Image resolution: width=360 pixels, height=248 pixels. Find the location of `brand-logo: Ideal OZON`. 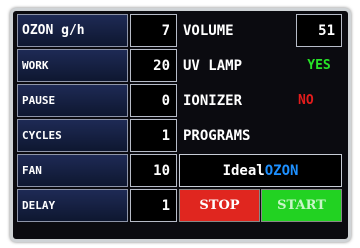

brand-logo: Ideal OZON is located at coordinates (260, 170).